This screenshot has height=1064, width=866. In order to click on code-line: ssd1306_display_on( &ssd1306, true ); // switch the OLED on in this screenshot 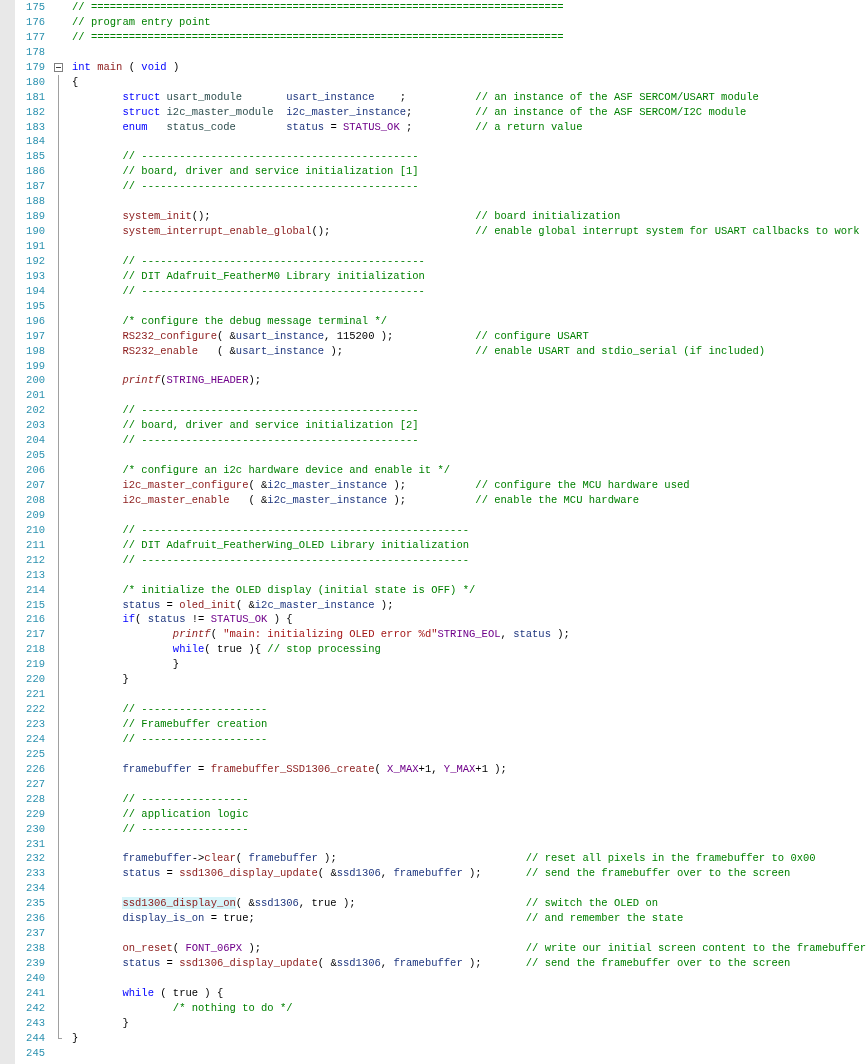, I will do `click(390, 903)`.